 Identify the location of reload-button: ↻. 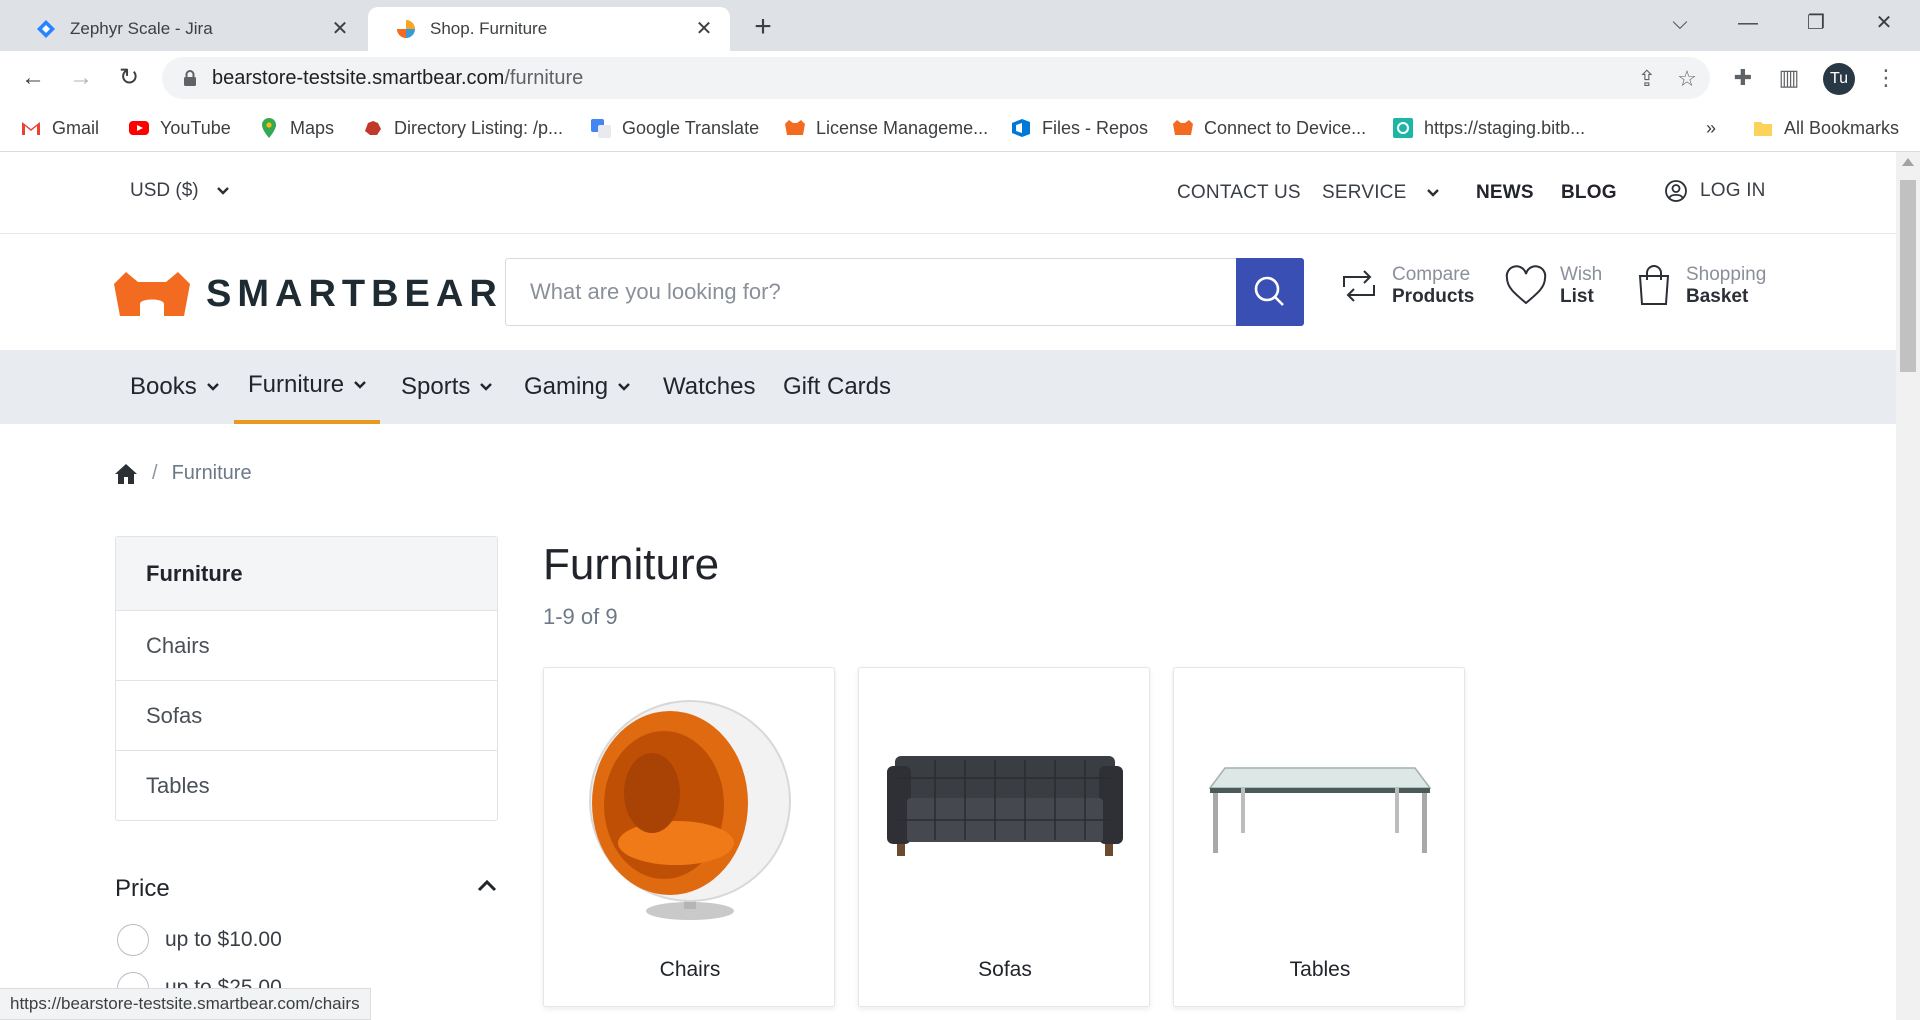
(129, 78).